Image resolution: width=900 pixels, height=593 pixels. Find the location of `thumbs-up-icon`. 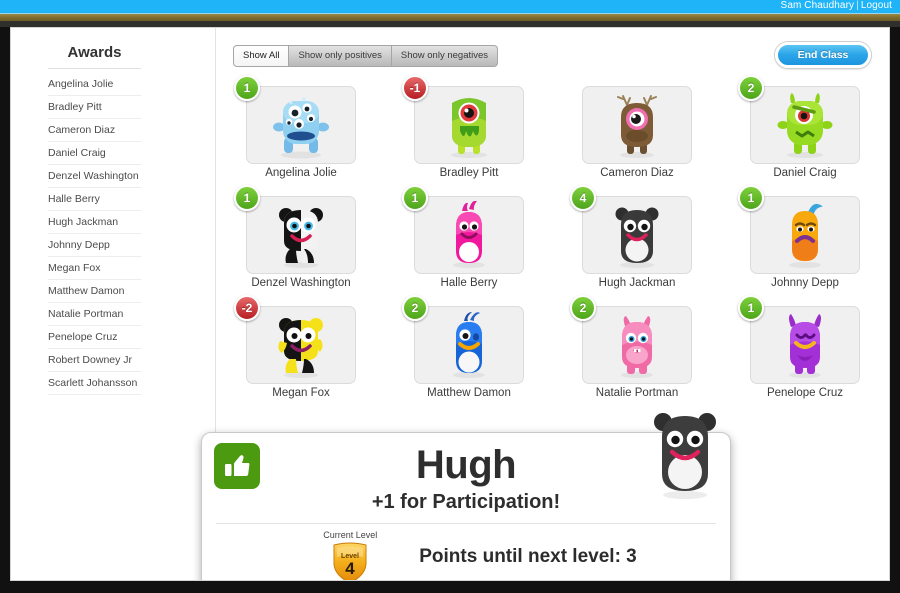

thumbs-up-icon is located at coordinates (237, 466).